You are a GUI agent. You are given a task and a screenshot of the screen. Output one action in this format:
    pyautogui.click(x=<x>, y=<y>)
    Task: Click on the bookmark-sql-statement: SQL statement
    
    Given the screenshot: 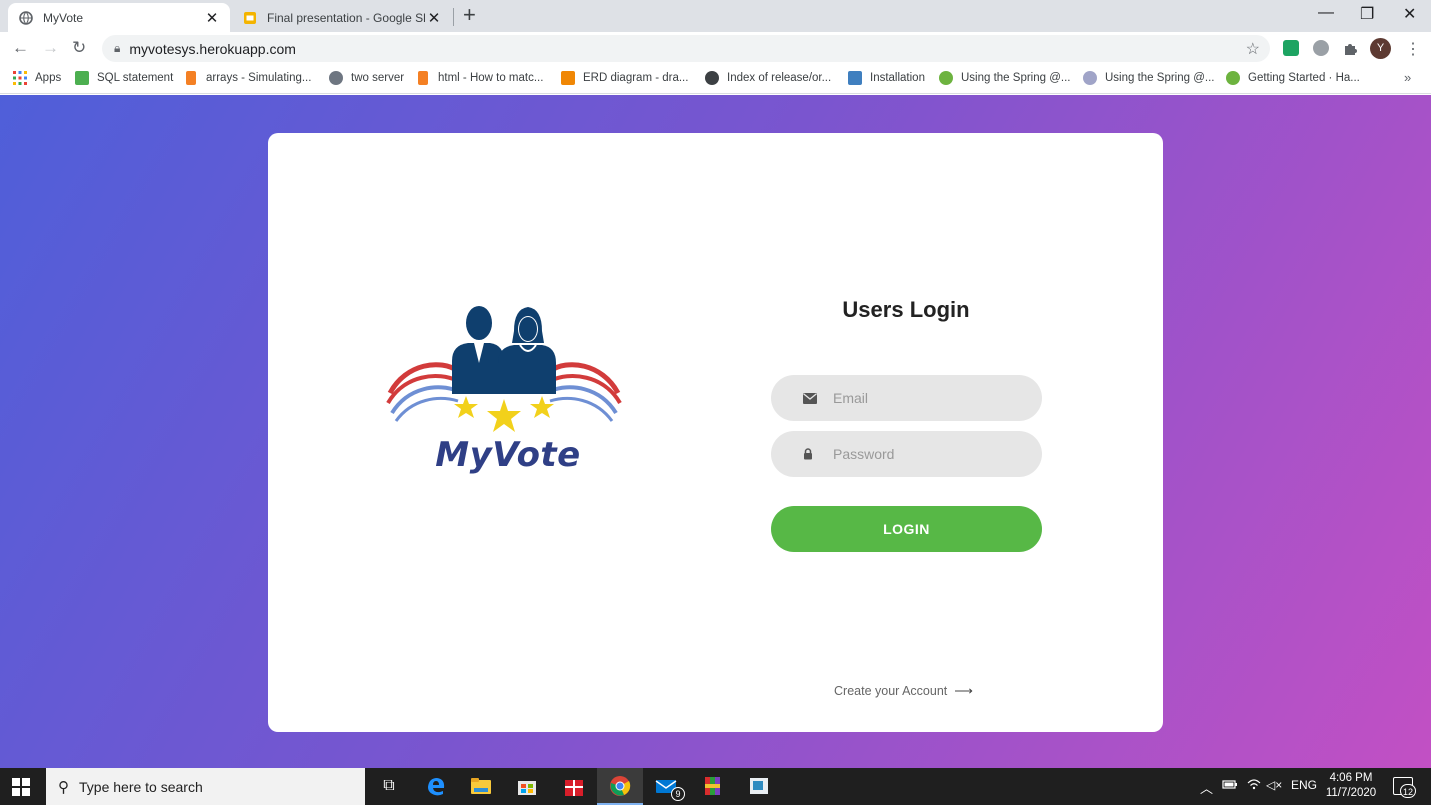 What is the action you would take?
    pyautogui.click(x=124, y=78)
    